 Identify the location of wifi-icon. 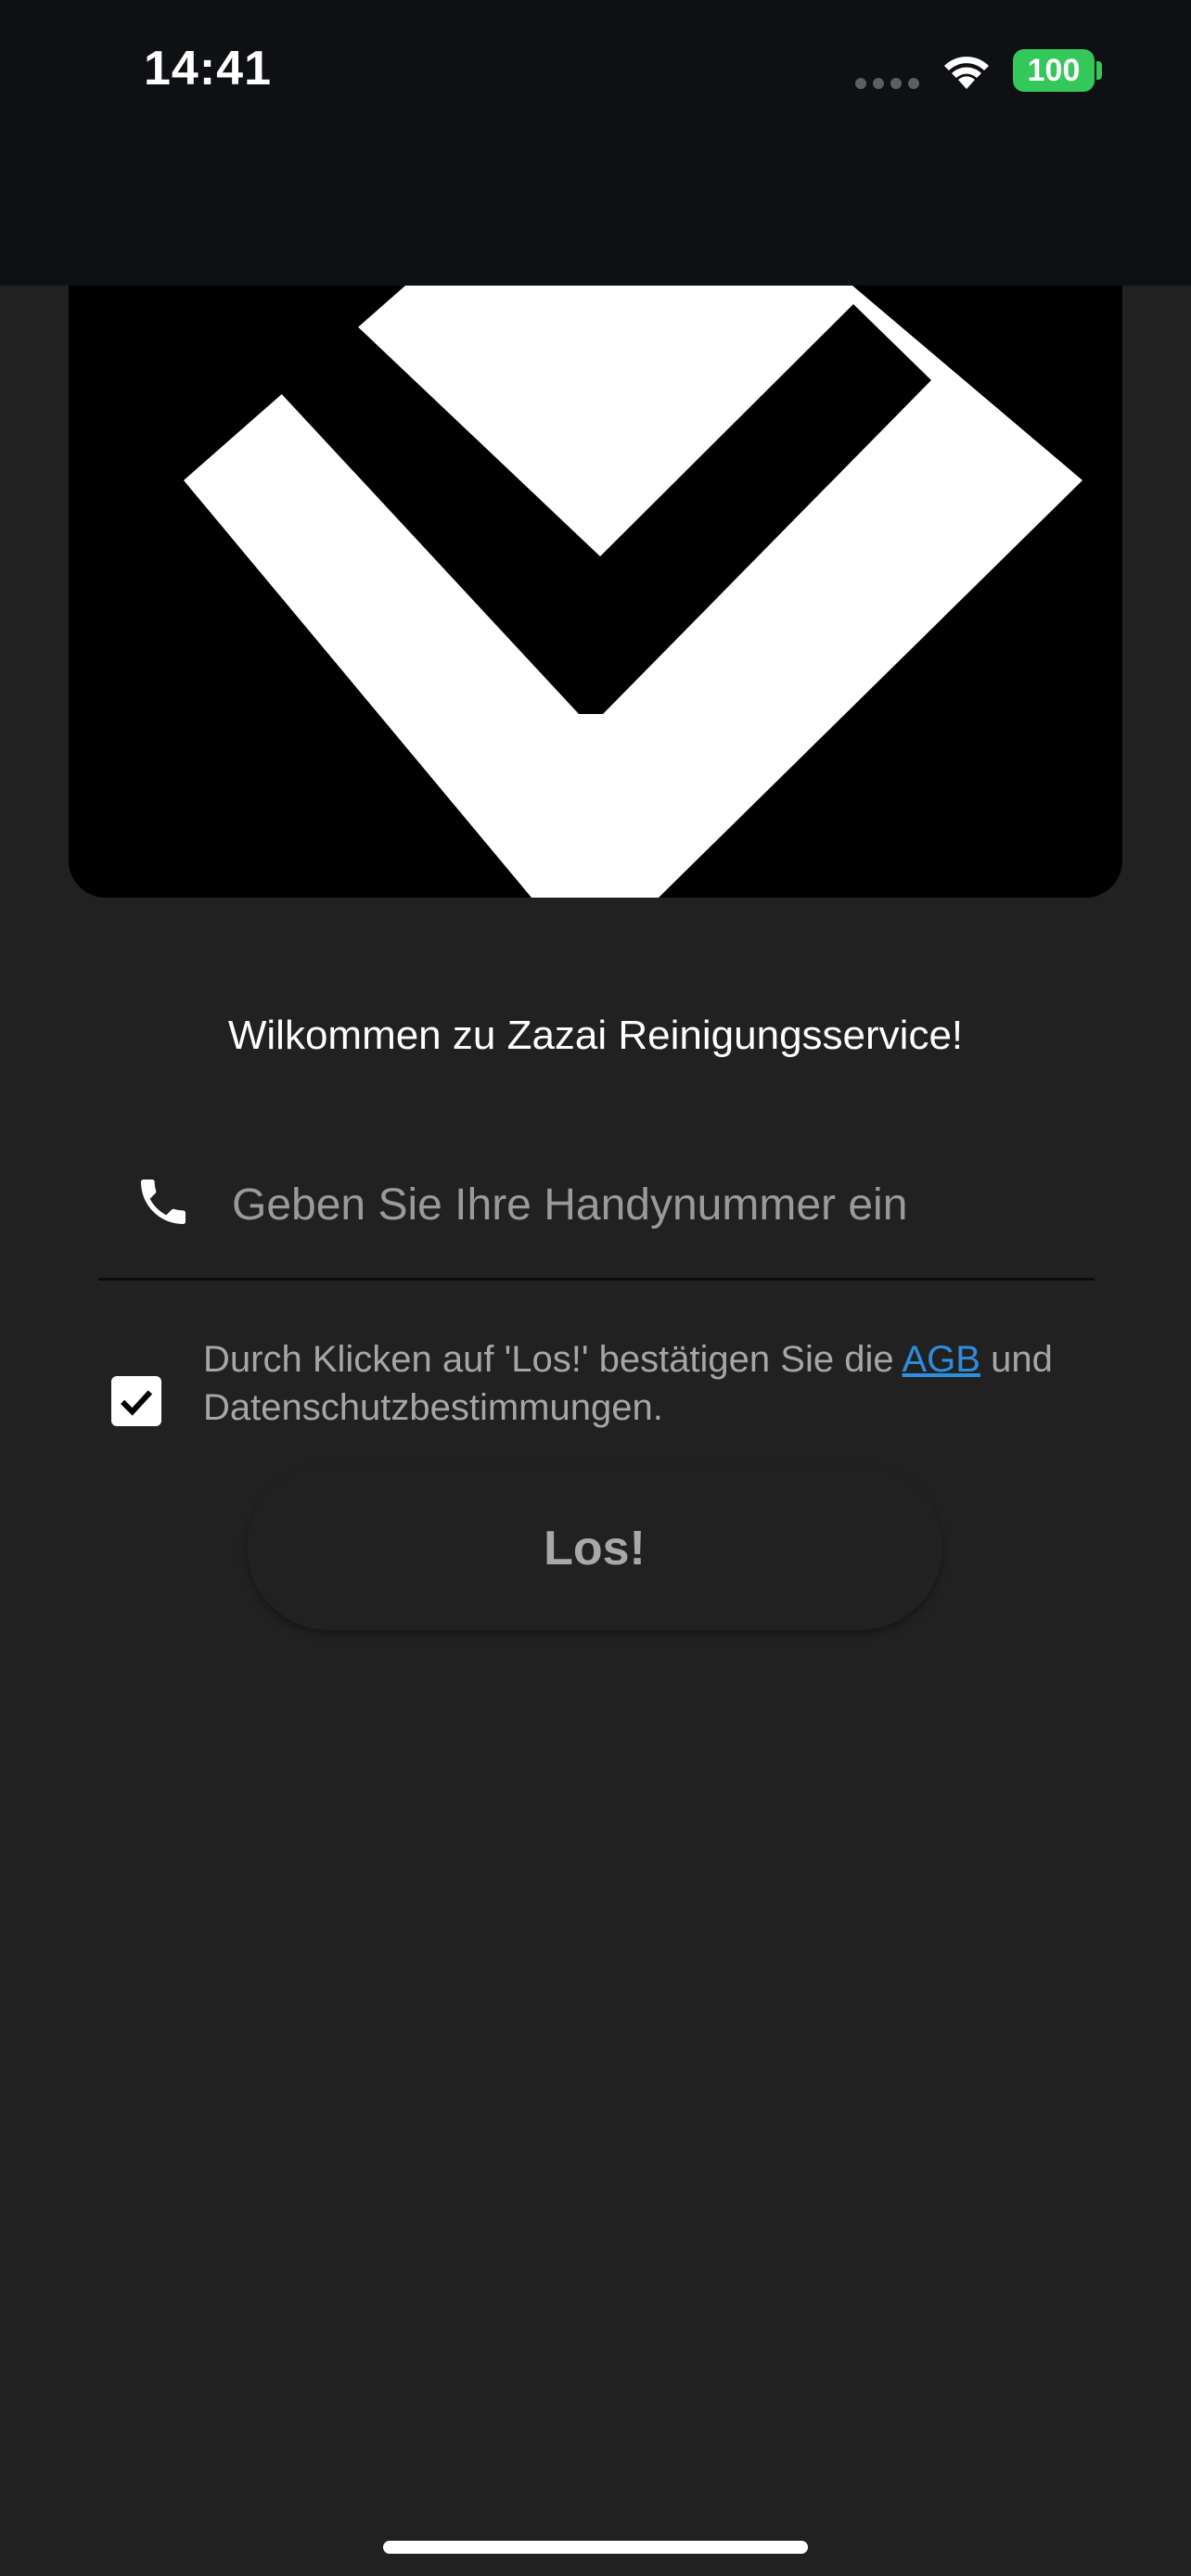
(966, 73).